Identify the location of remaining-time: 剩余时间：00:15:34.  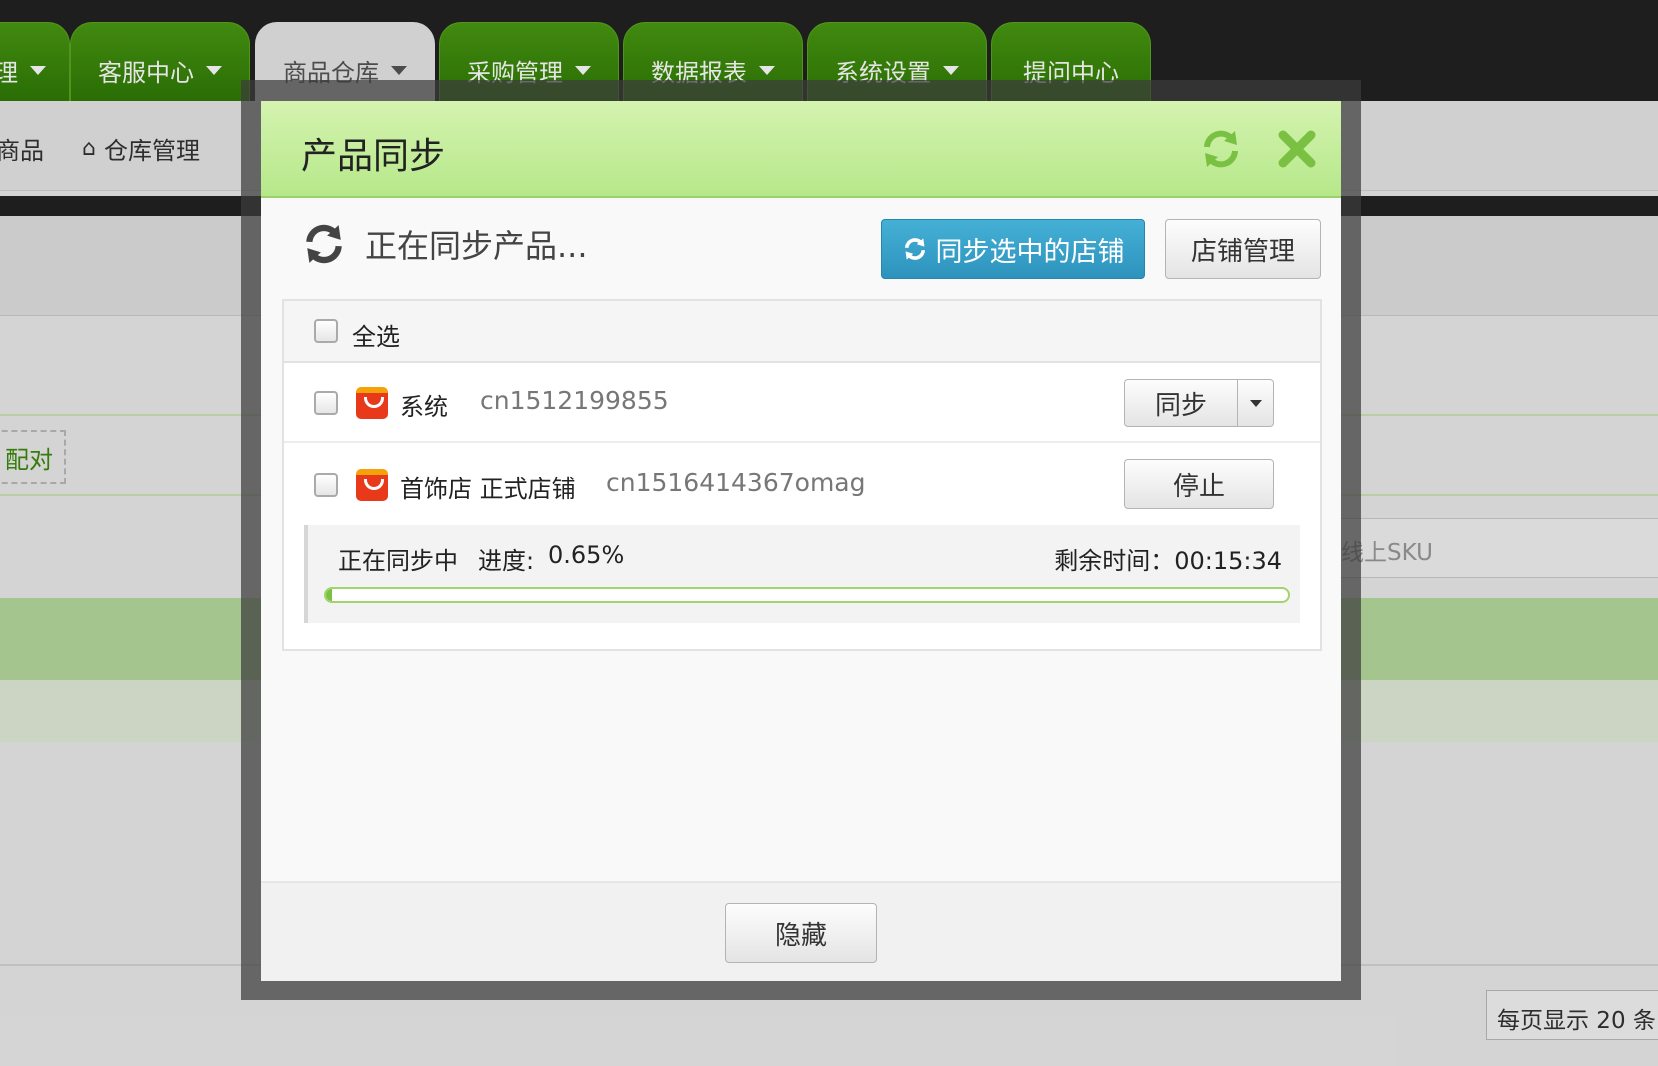
(1168, 561).